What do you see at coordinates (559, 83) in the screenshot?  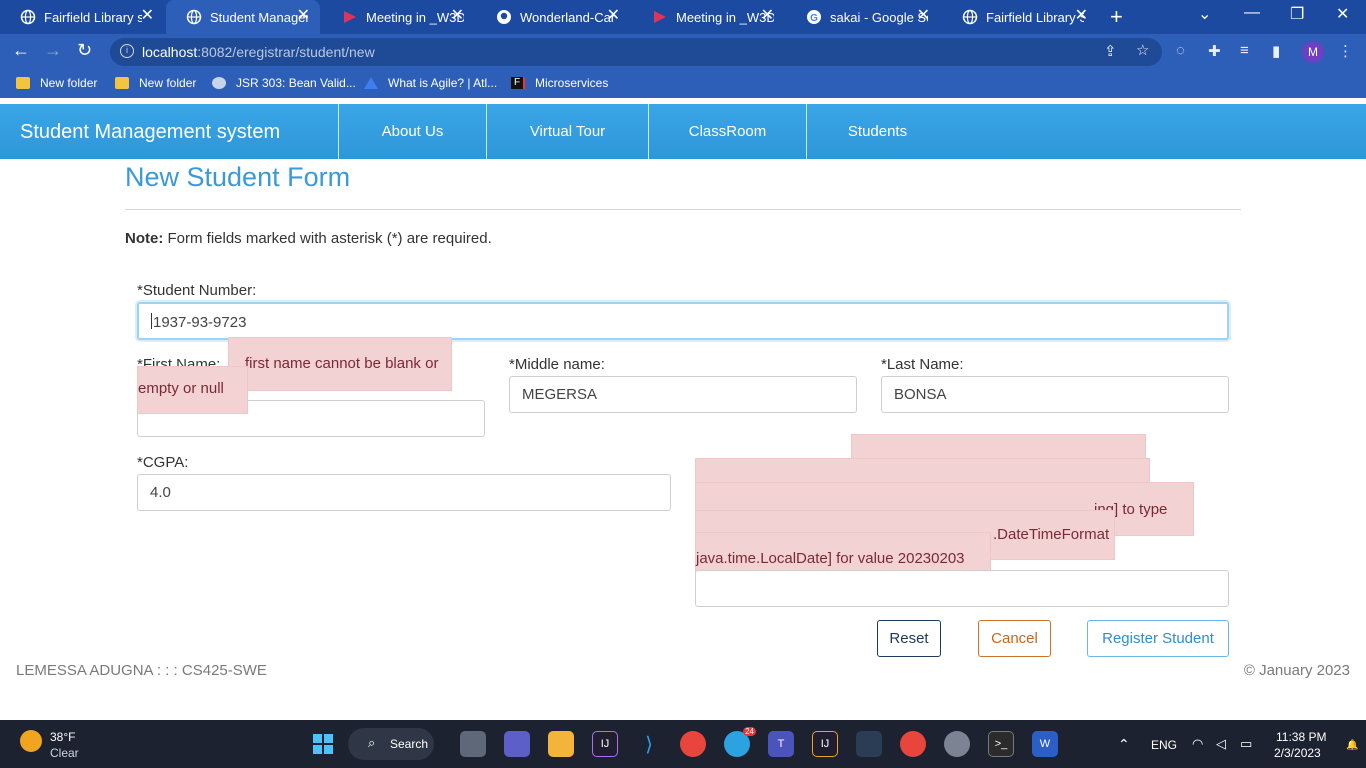 I see `bookmark-microservices: F Microservices` at bounding box center [559, 83].